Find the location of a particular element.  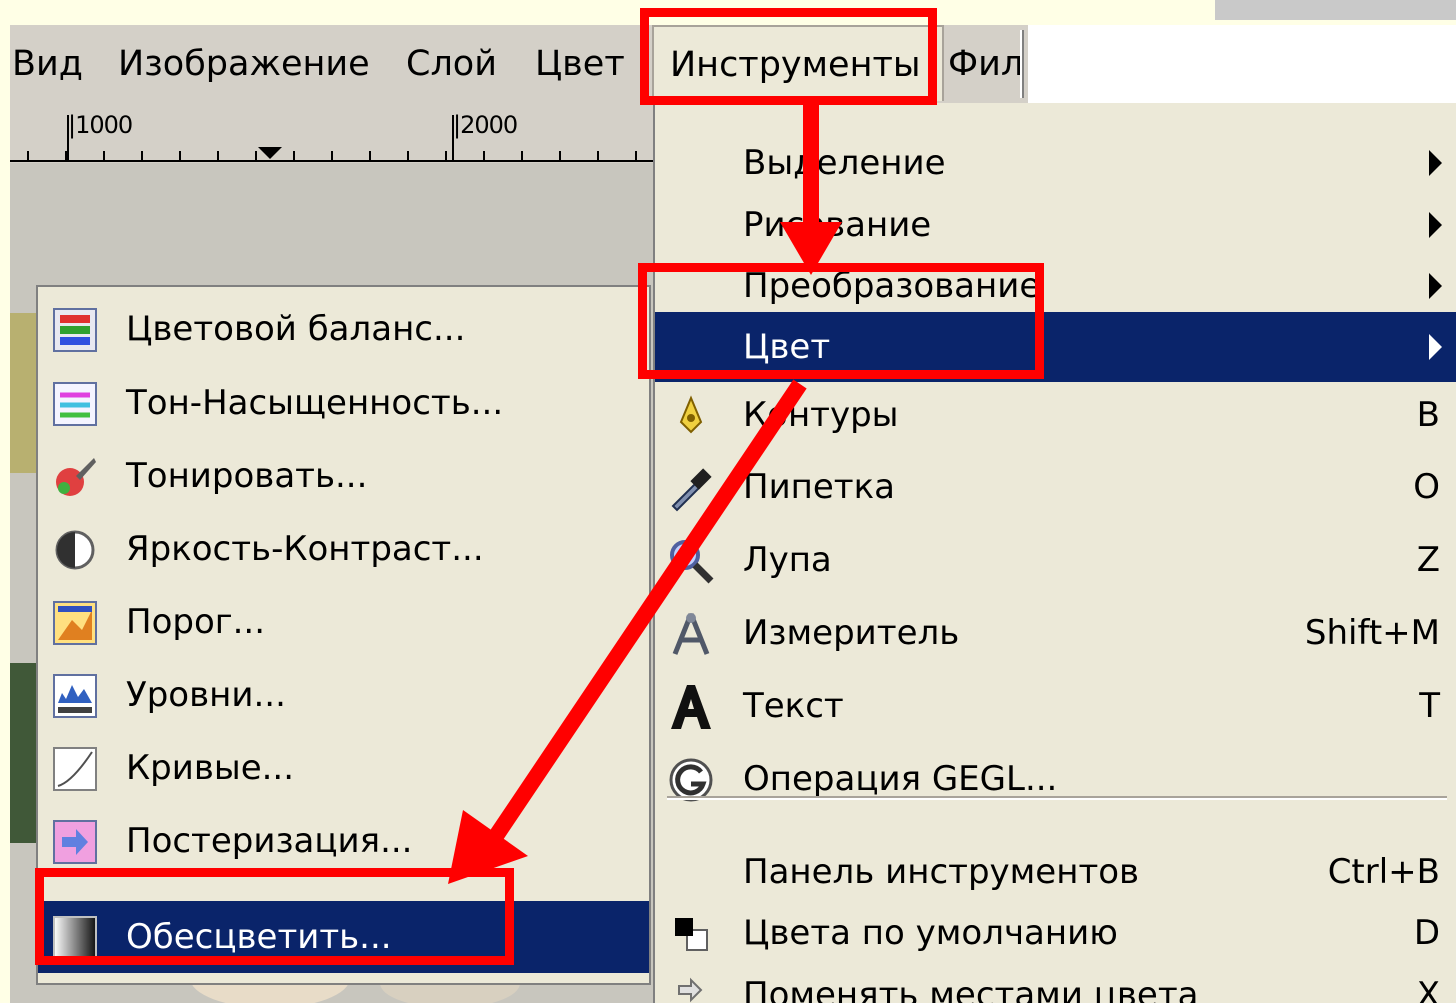

arrow-head-down is located at coordinates (811, 248).